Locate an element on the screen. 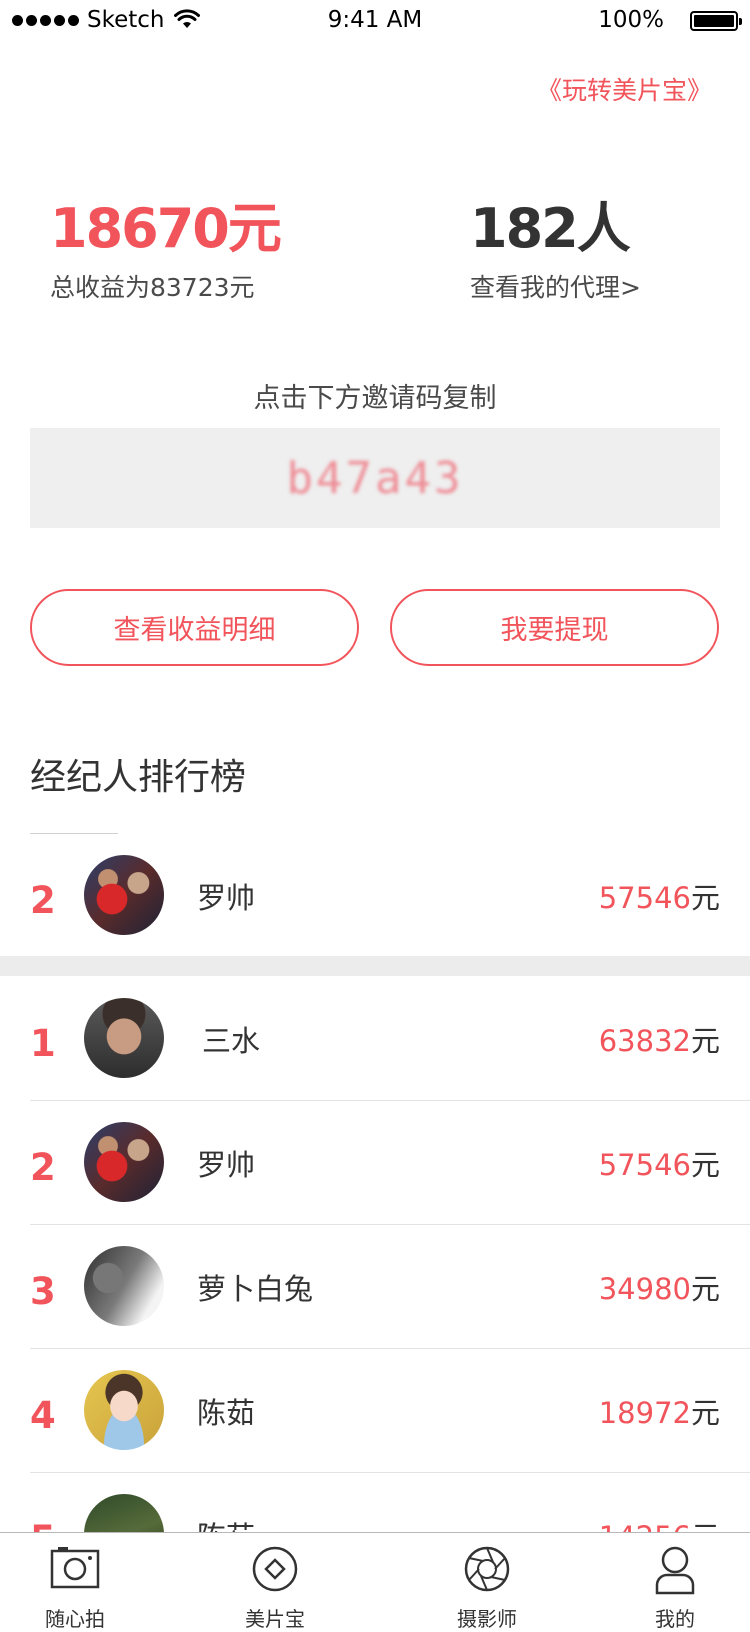 This screenshot has width=750, height=1632. earnings-amount: 18670元 is located at coordinates (166, 228).